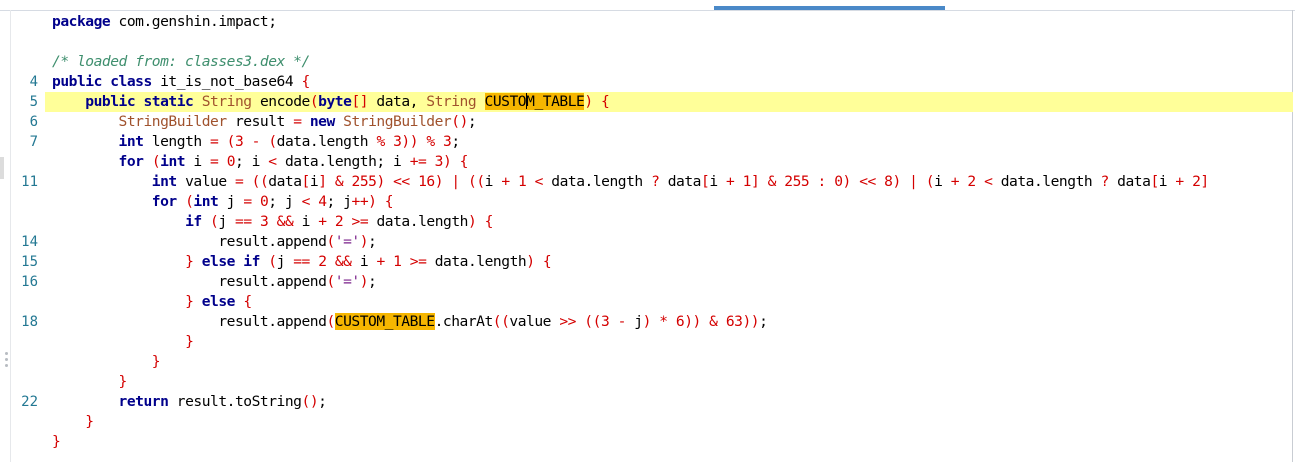 This screenshot has height=462, width=1295. I want to click on code-token: String, so click(226, 101).